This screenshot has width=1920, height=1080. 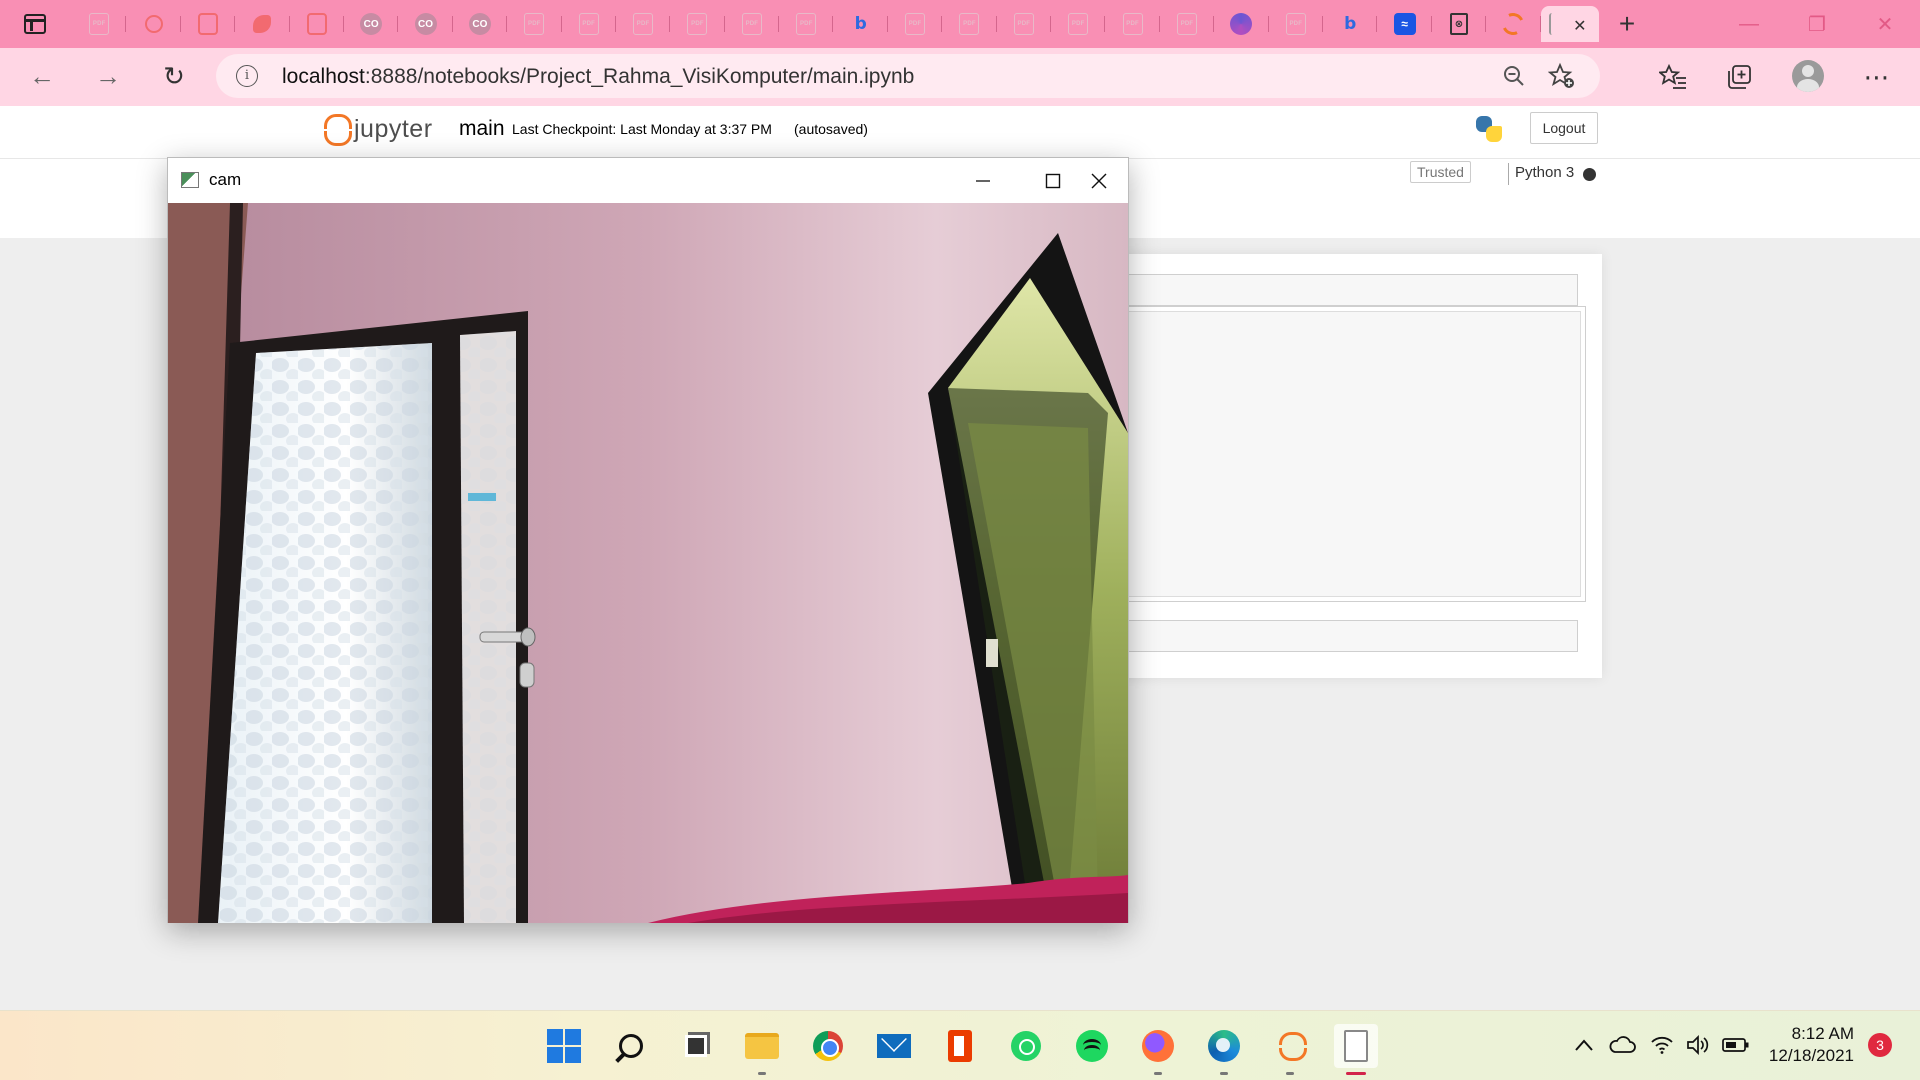 What do you see at coordinates (1877, 77) in the screenshot?
I see `settings-more-button: ⋯` at bounding box center [1877, 77].